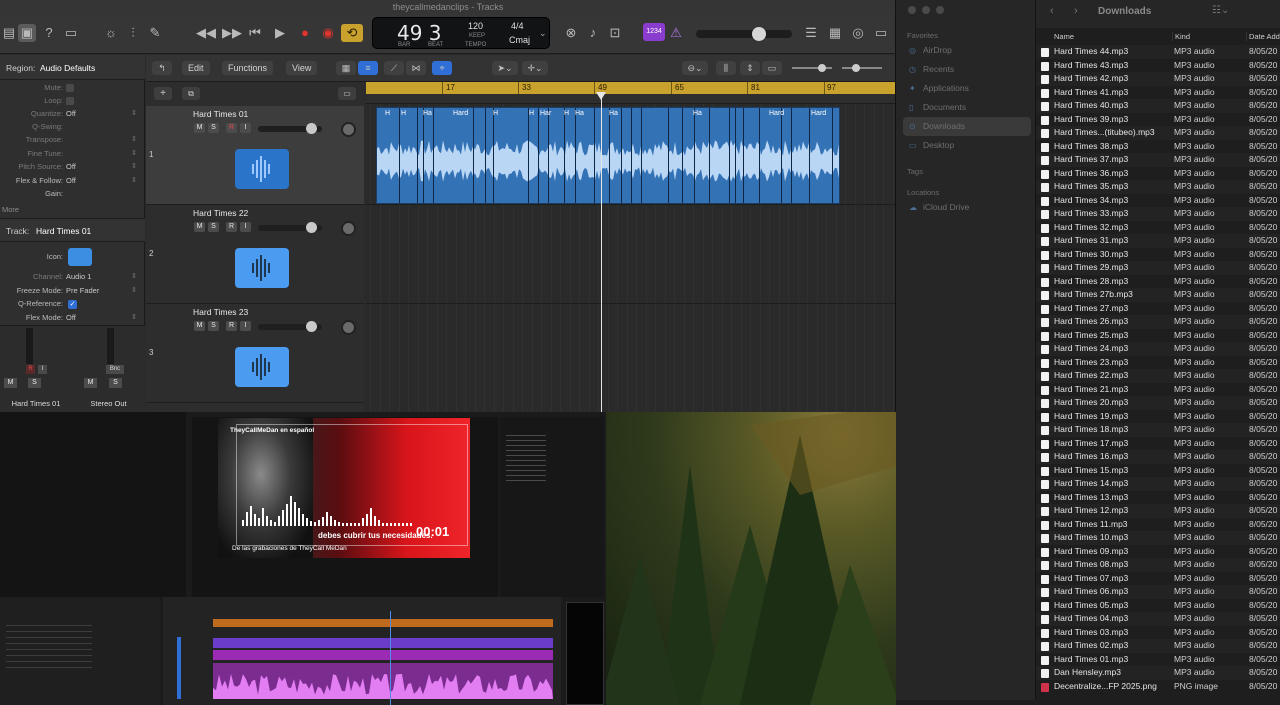 This screenshot has height=705, width=1280. I want to click on track-target, so click(179, 668).